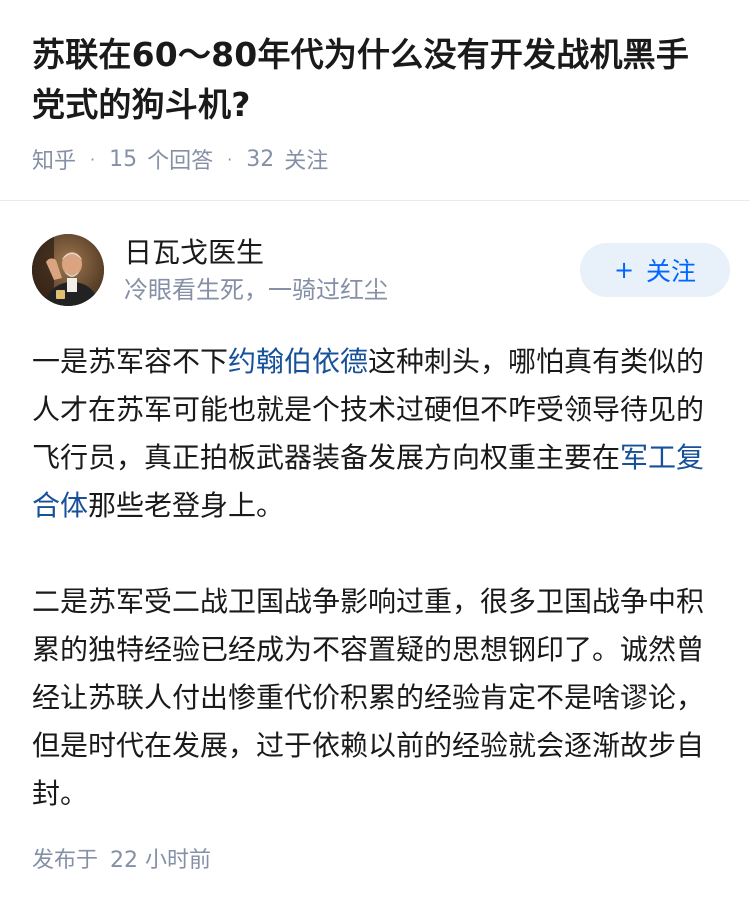  What do you see at coordinates (306, 161) in the screenshot?
I see `follow-count-label: 关注` at bounding box center [306, 161].